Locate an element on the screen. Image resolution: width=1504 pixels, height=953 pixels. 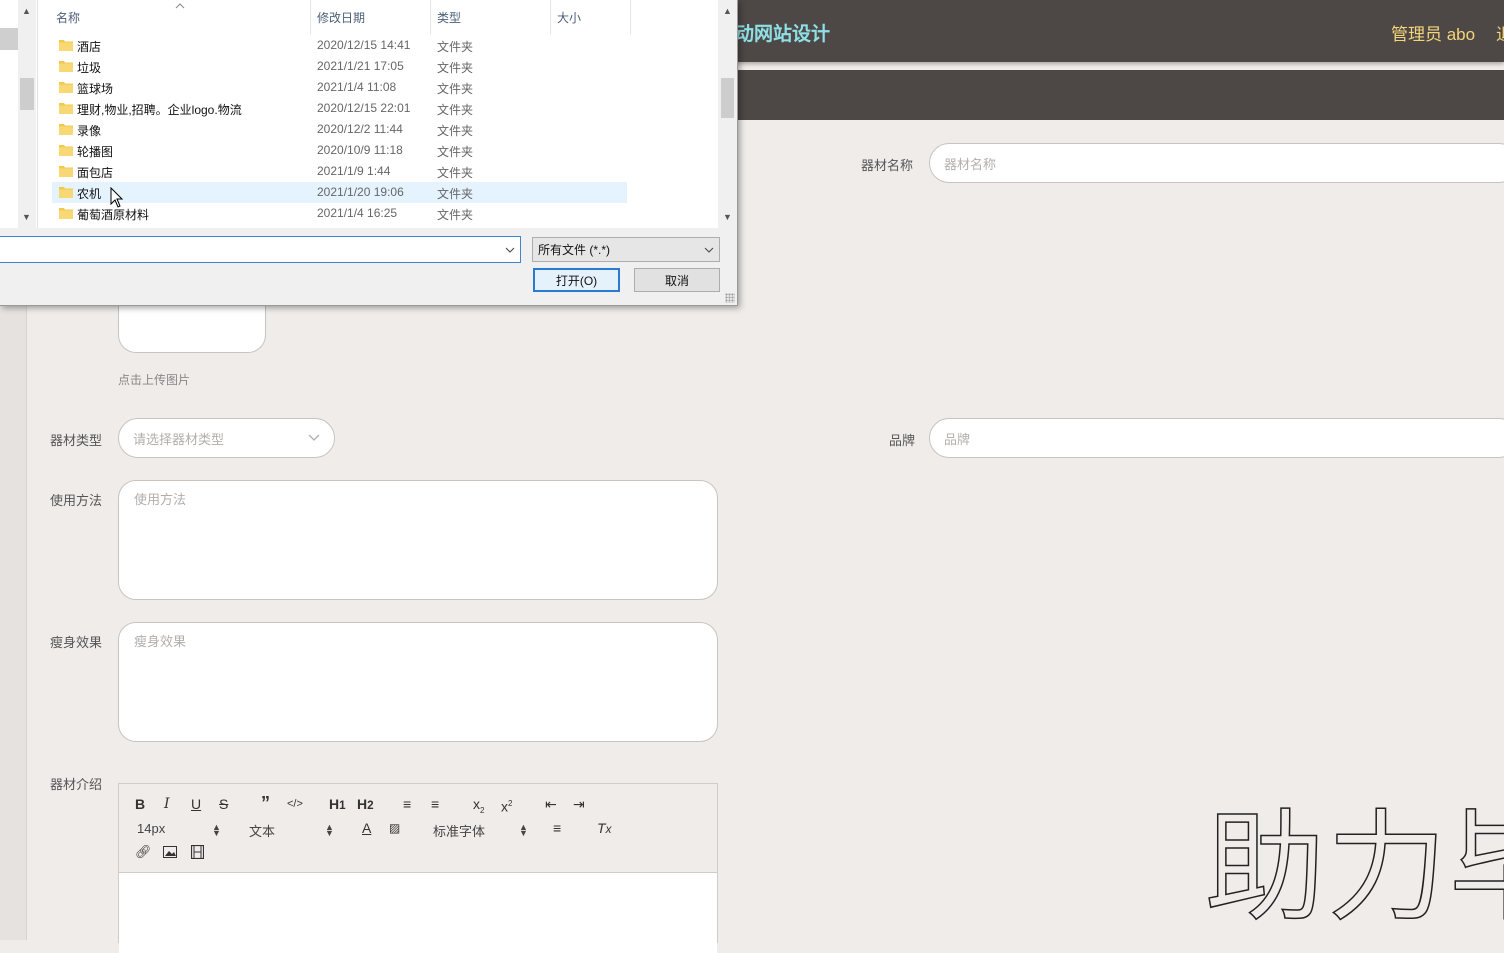
file-row: 面包店 2021/1/9 1:44 文件夹 is located at coordinates (339, 171).